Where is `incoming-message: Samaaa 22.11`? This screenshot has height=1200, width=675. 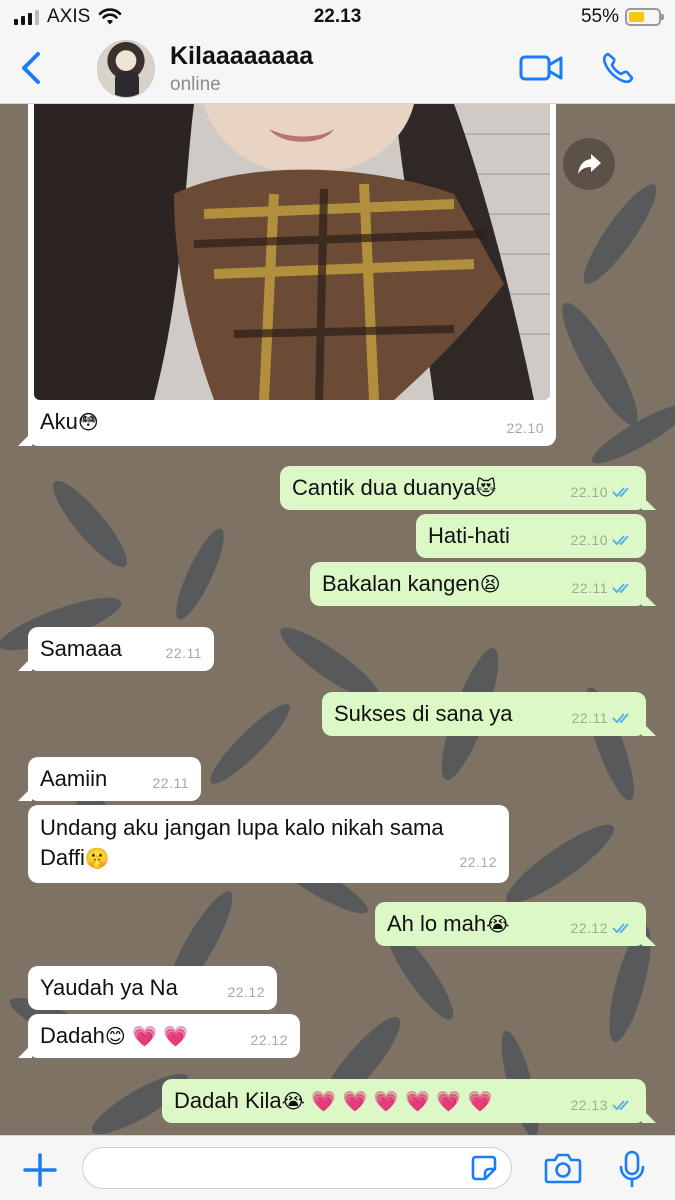
incoming-message: Samaaa 22.11 is located at coordinates (116, 649).